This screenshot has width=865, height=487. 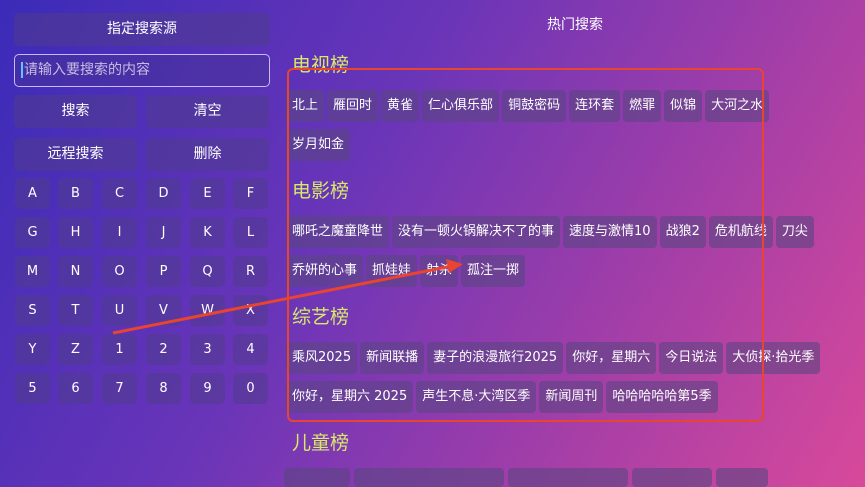 I want to click on key-1: 1, so click(x=119, y=349).